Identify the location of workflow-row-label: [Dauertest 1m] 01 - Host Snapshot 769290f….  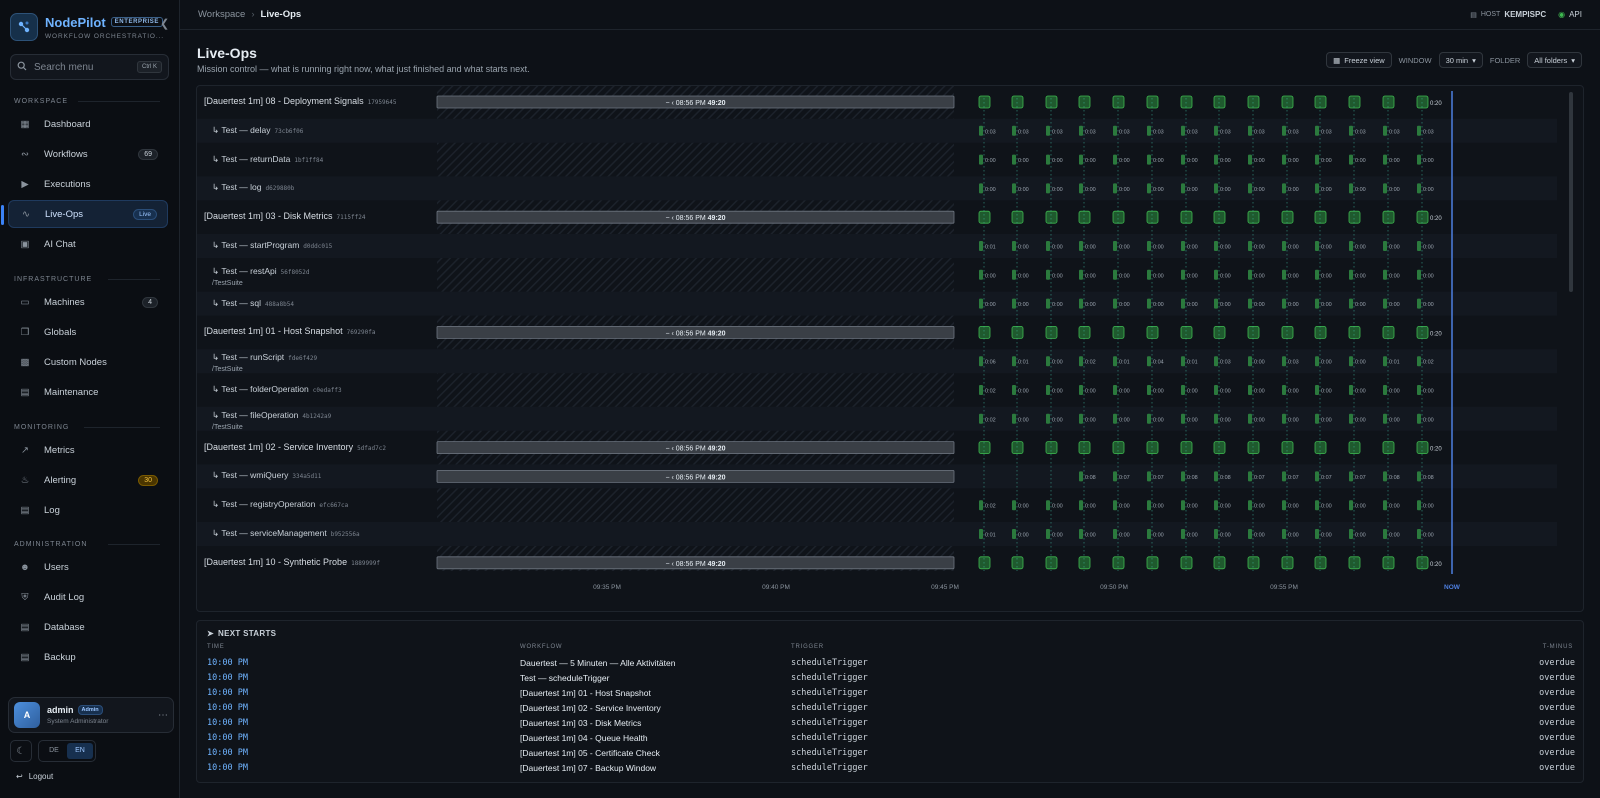
(289, 331).